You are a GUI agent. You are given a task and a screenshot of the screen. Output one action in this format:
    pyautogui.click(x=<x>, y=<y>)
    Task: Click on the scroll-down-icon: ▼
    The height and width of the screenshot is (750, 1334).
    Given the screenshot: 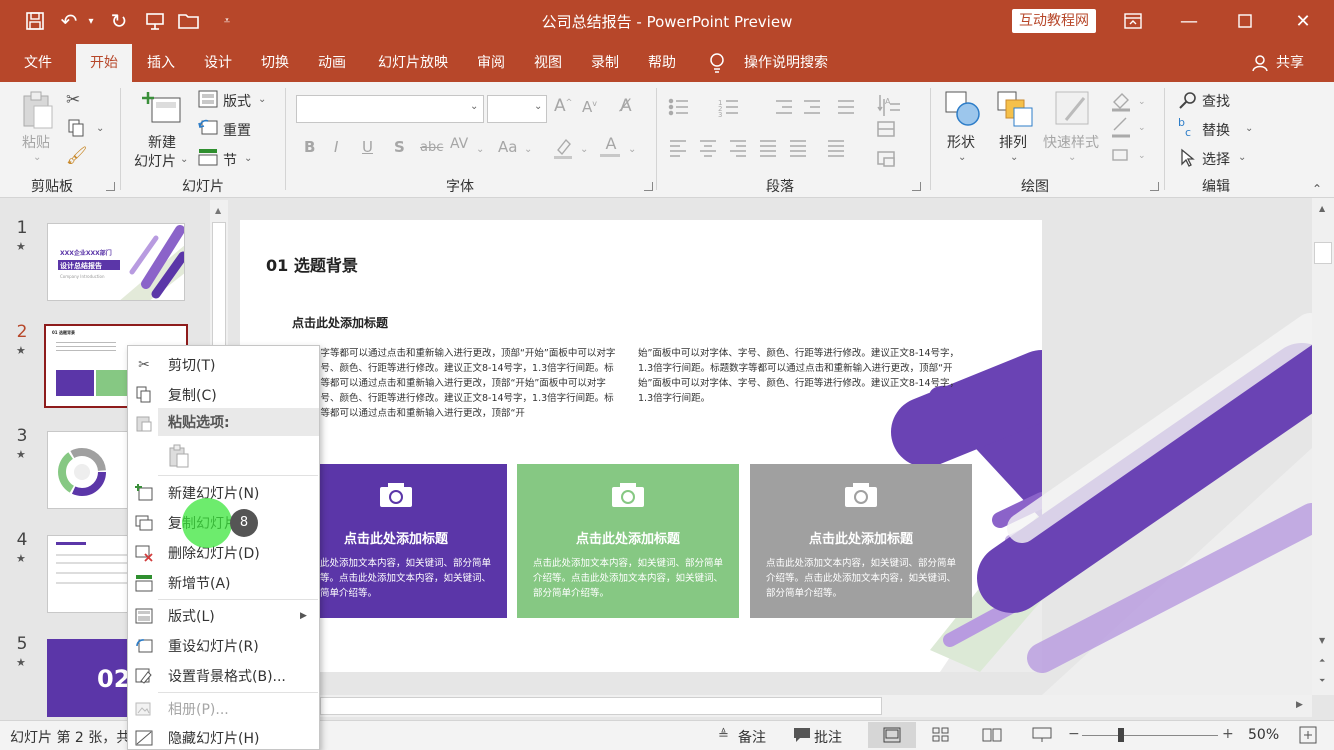 What is the action you would take?
    pyautogui.click(x=1322, y=640)
    